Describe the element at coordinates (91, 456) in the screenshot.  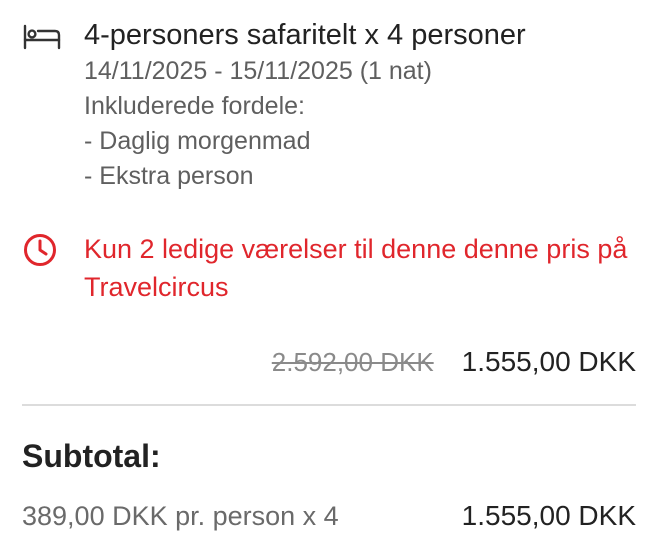
I see `subtotal-label: Subtotal:` at that location.